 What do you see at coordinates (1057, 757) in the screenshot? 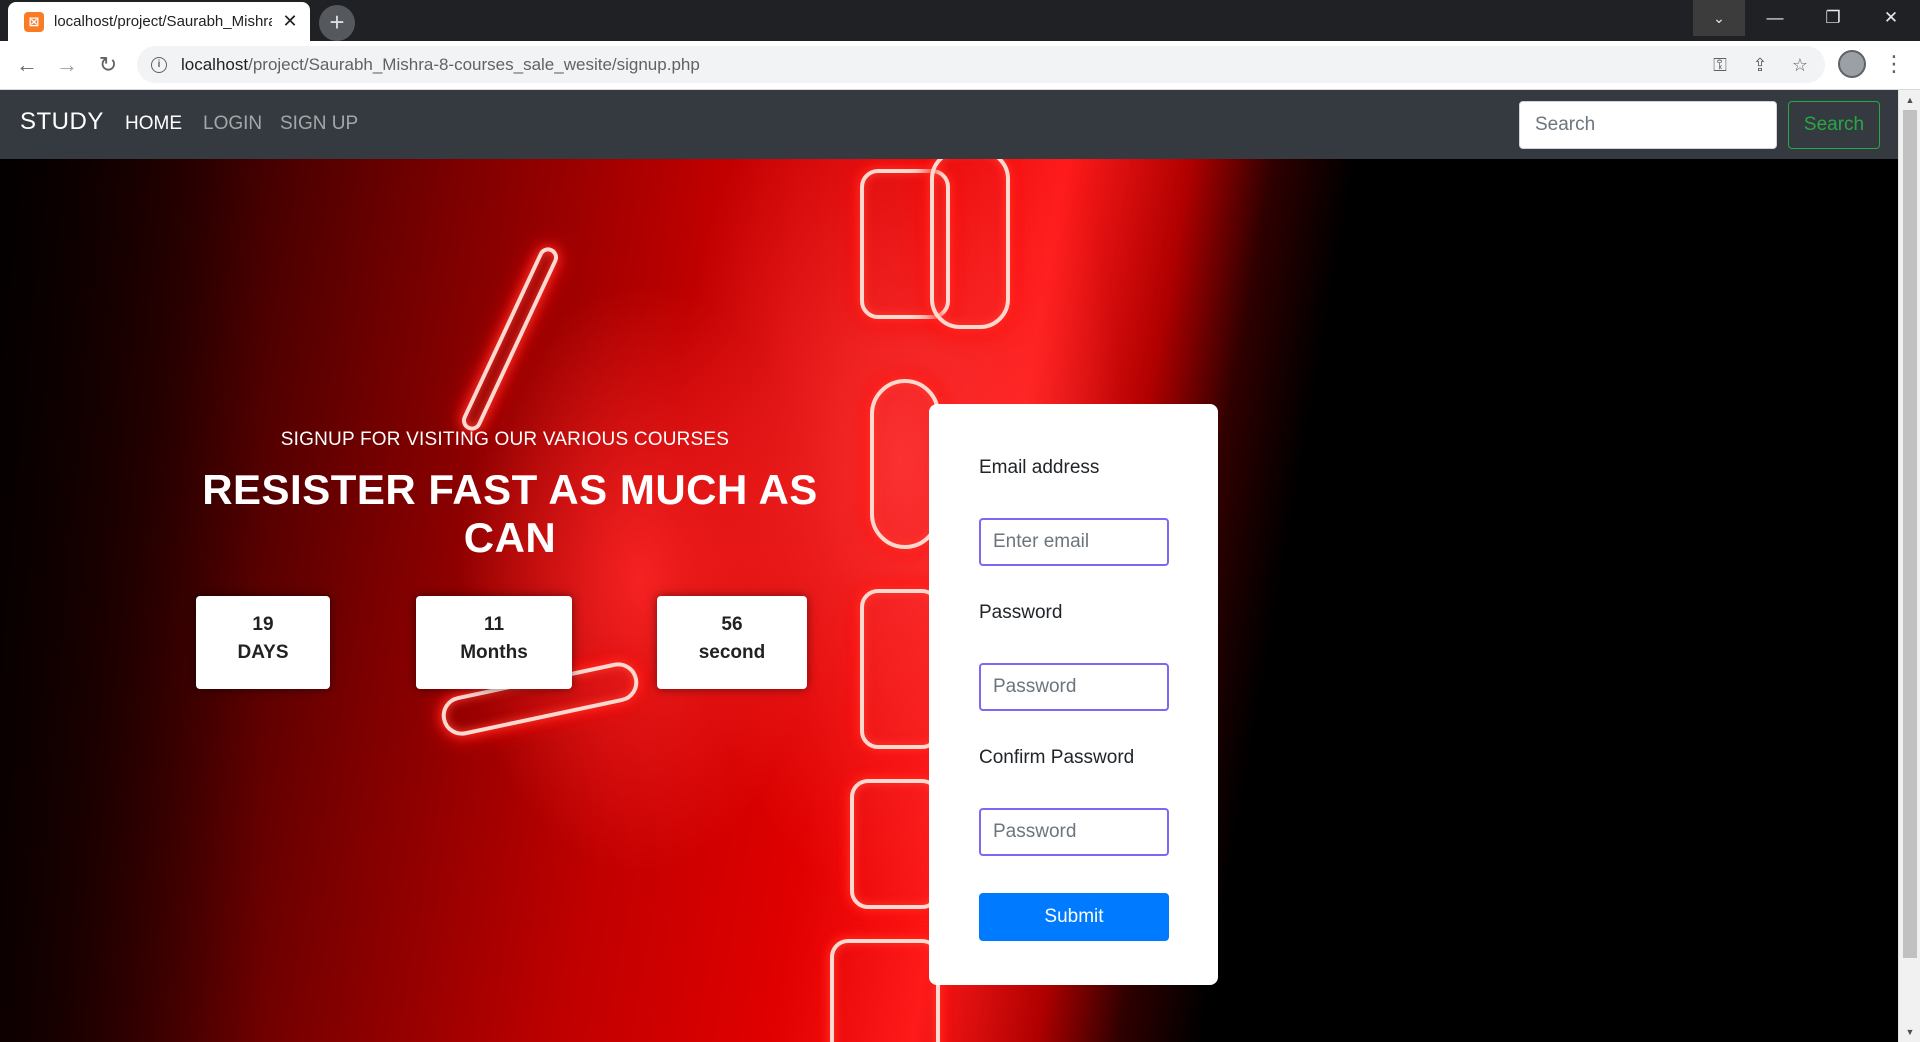
I see `confirm-password-label: Confirm Password` at bounding box center [1057, 757].